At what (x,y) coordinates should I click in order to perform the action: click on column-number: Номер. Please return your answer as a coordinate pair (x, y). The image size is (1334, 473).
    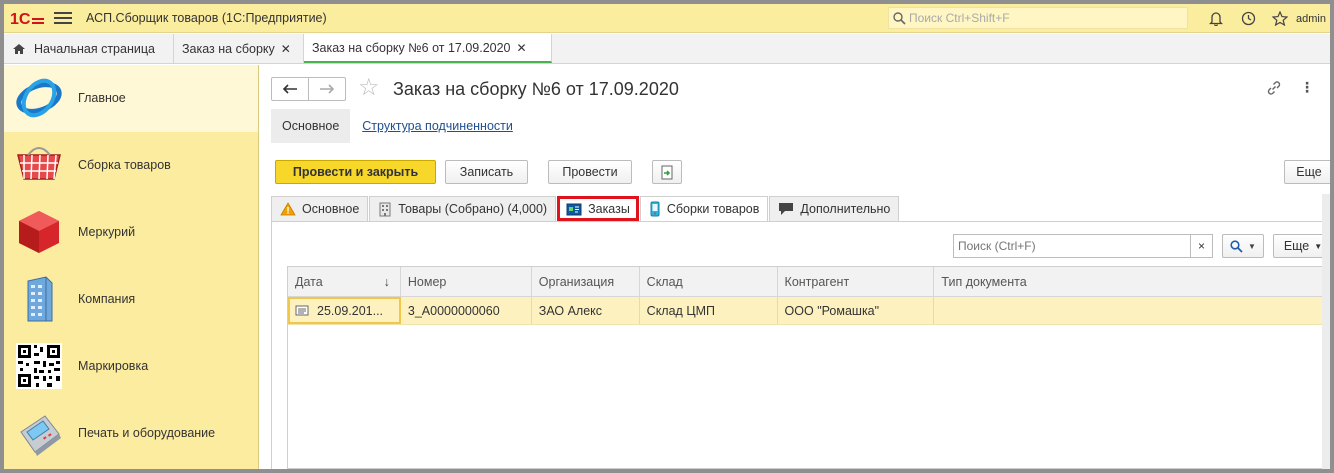
    Looking at the image, I should click on (466, 281).